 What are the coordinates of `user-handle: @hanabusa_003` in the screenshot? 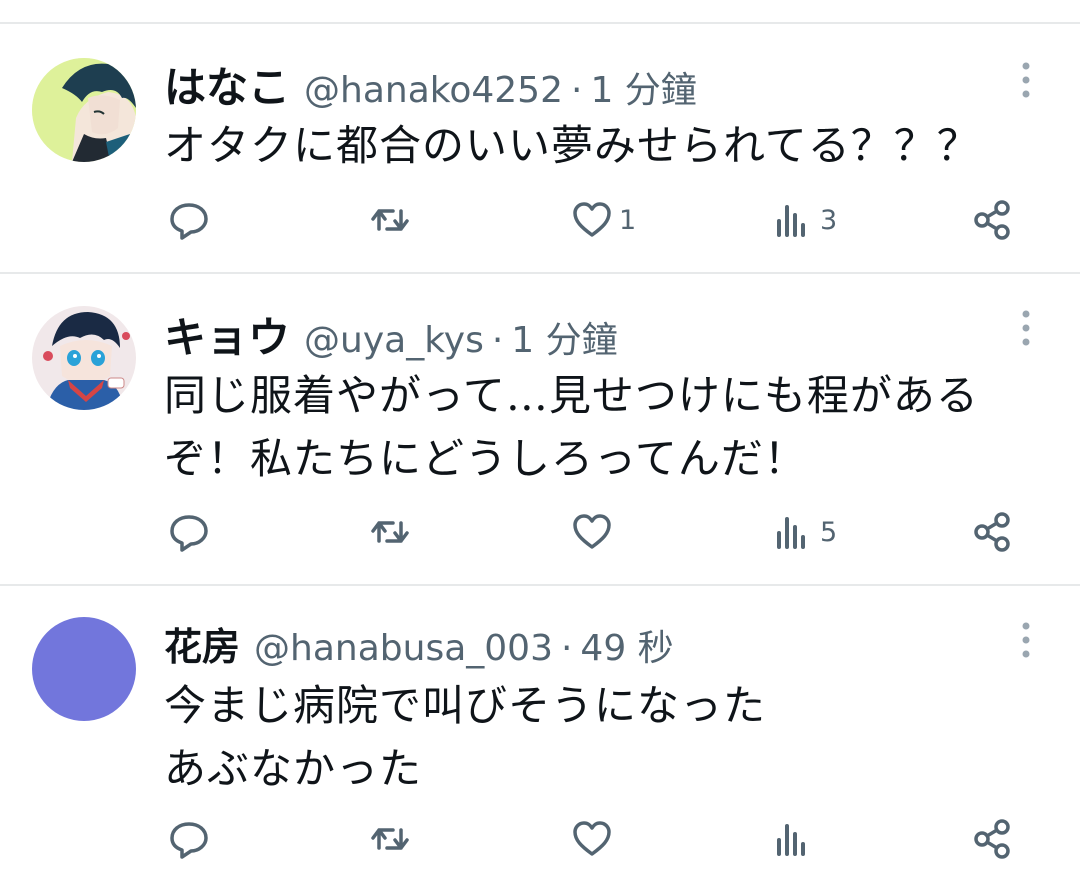 It's located at (403, 648).